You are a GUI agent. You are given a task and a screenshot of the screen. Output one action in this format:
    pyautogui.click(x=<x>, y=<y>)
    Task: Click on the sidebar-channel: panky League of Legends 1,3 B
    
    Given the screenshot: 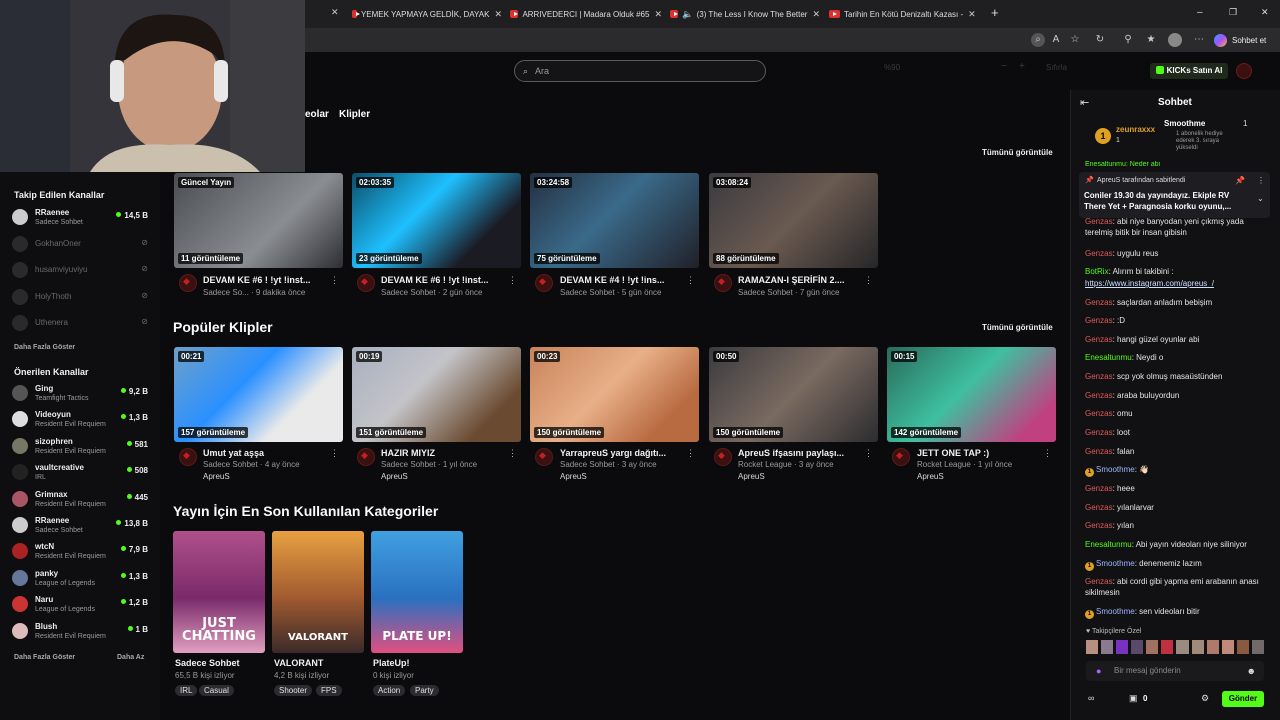 What is the action you would take?
    pyautogui.click(x=80, y=579)
    